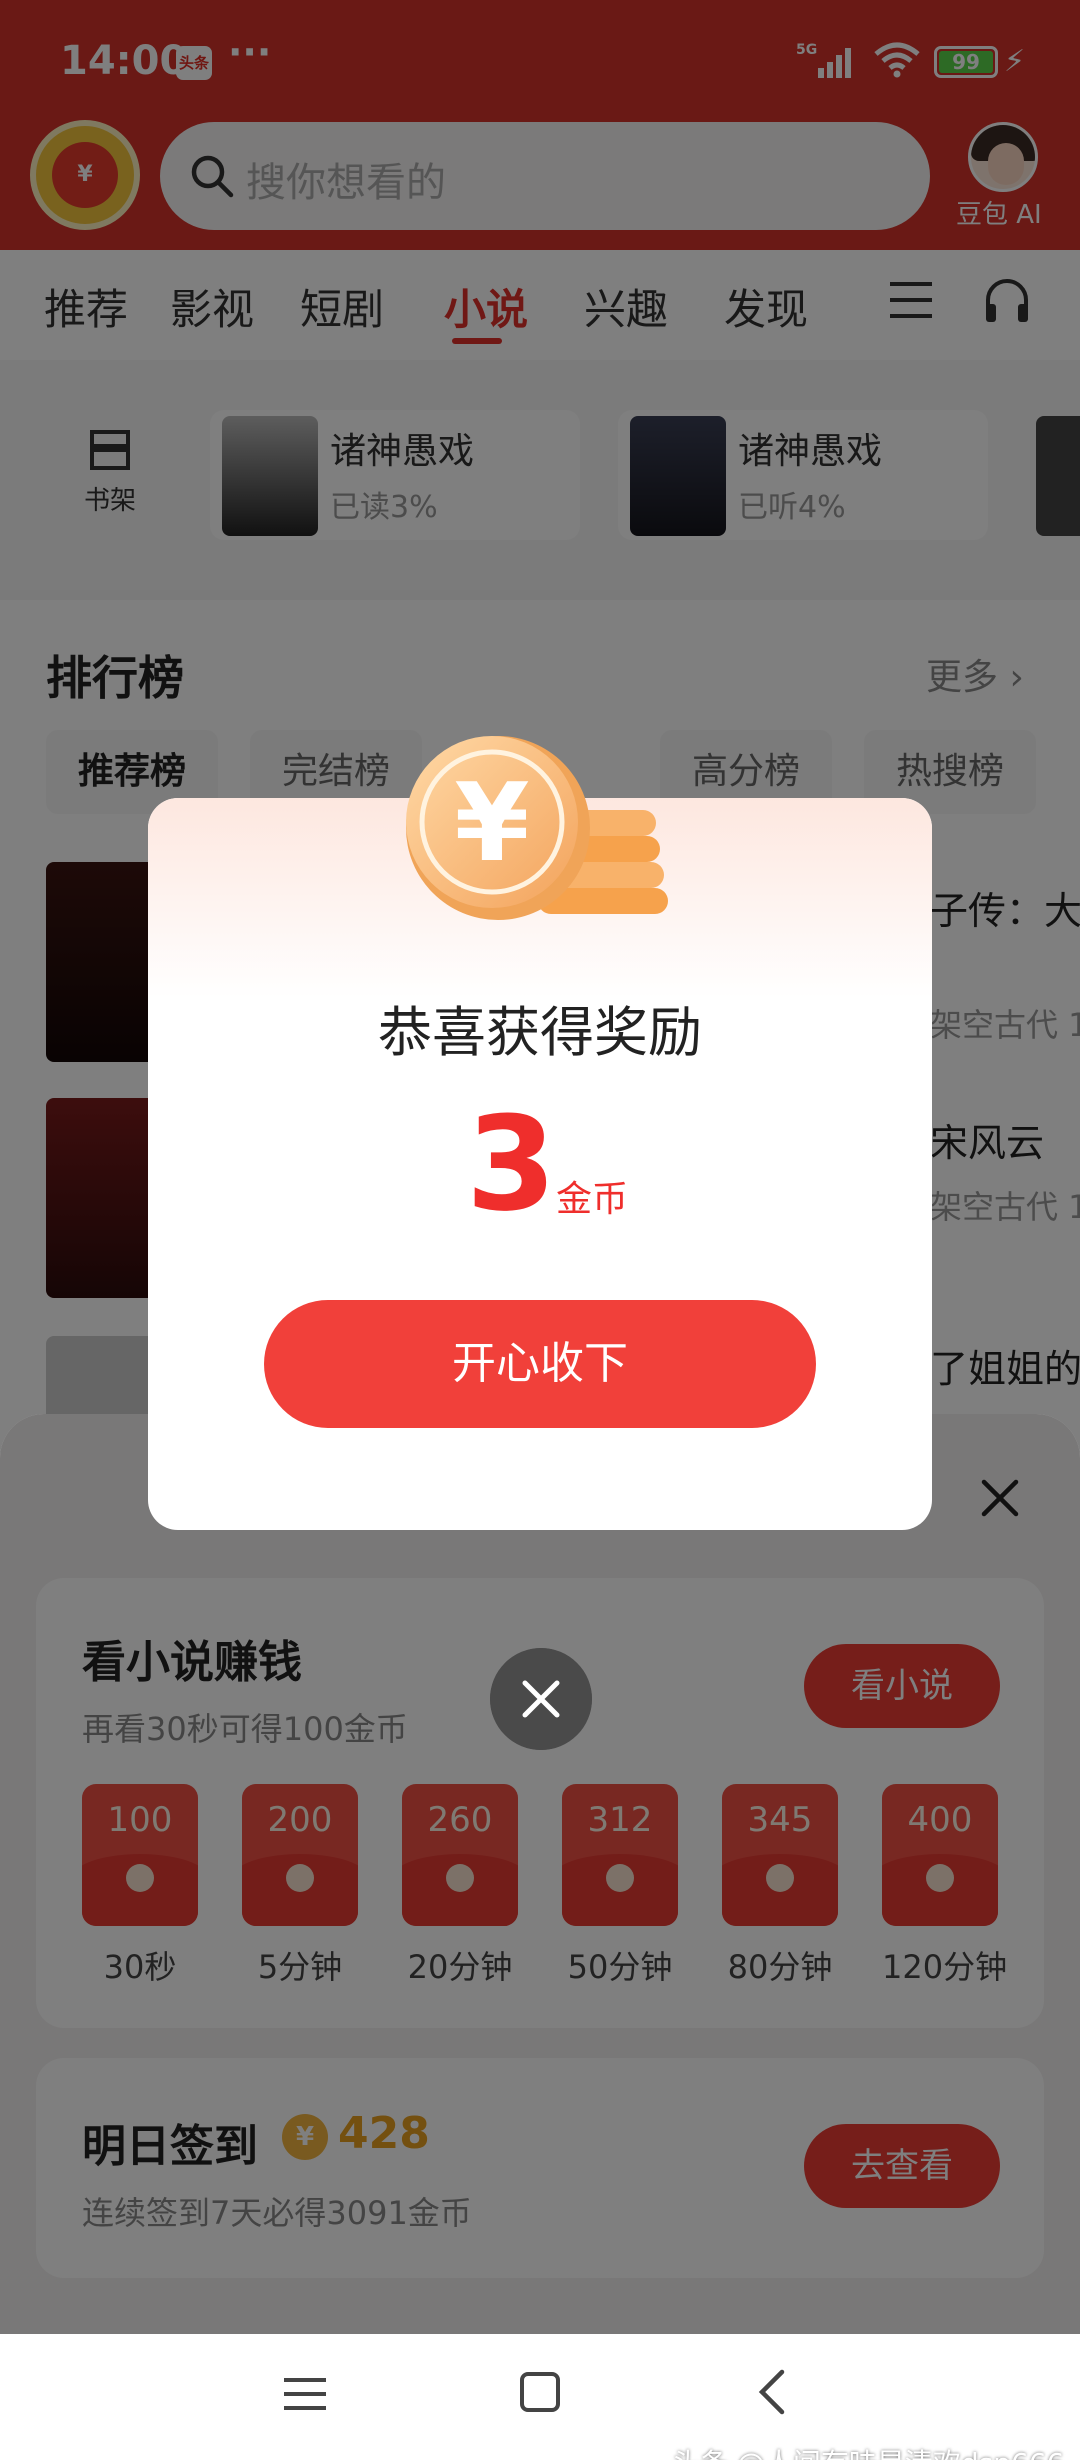 This screenshot has height=2460, width=1080. What do you see at coordinates (592, 1199) in the screenshot?
I see `reward-unit: 金币` at bounding box center [592, 1199].